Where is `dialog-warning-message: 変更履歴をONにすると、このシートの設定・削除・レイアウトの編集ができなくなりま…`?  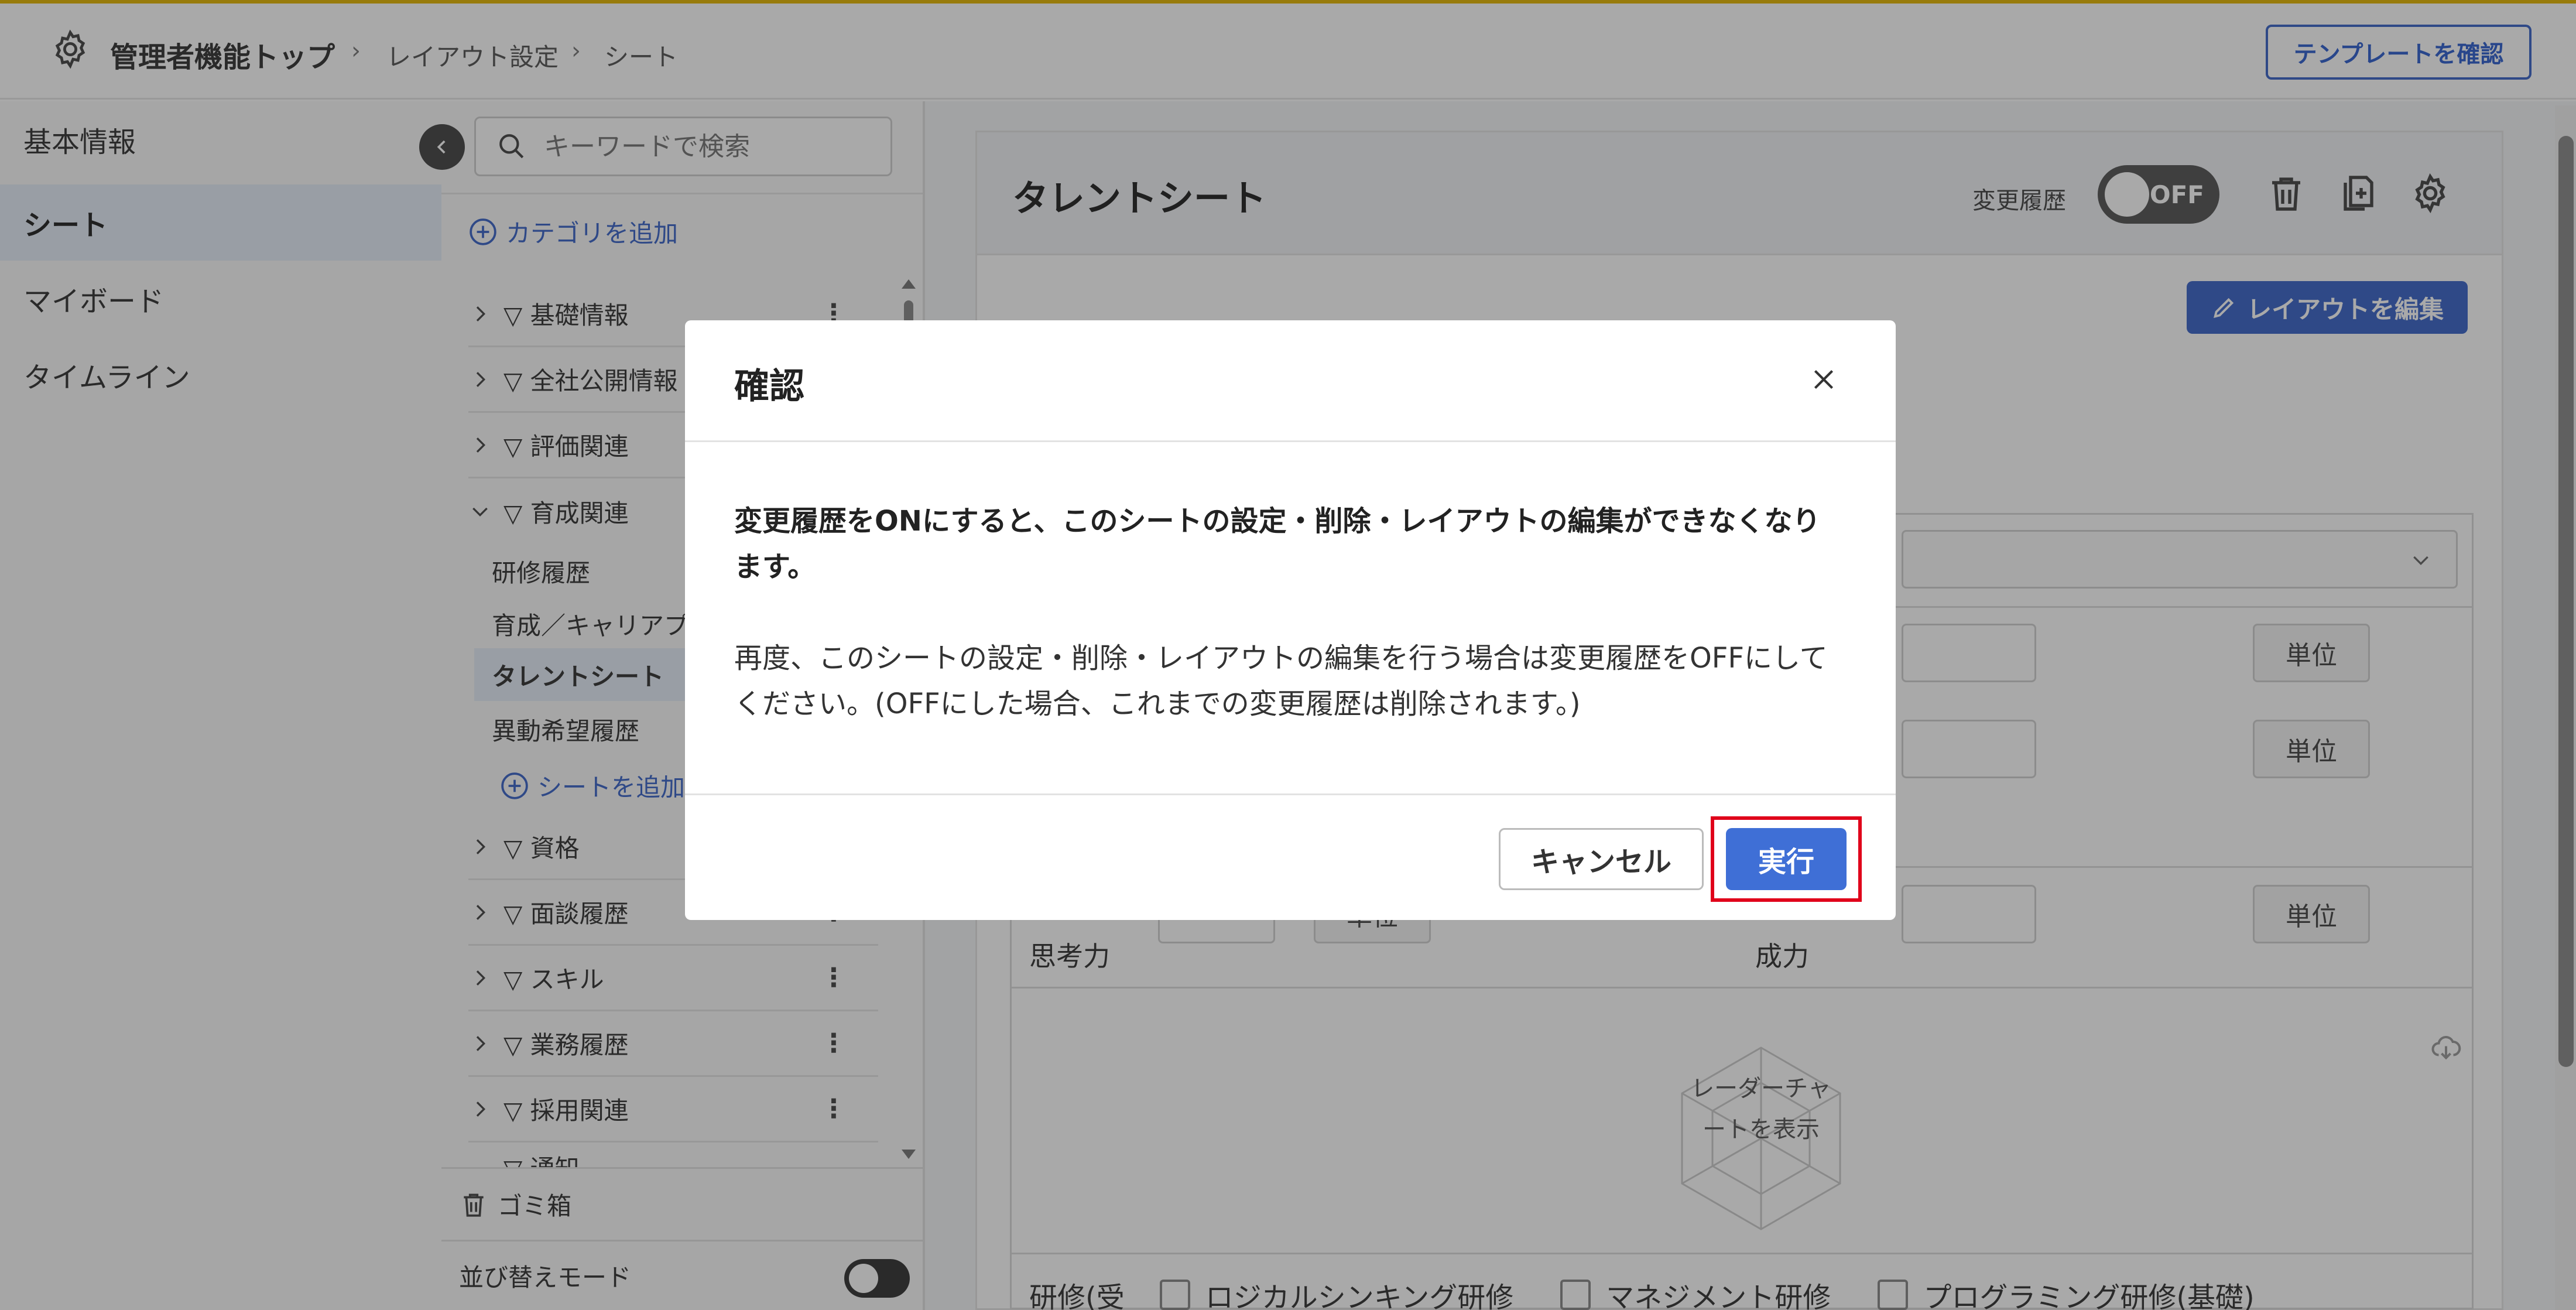
dialog-warning-message: 変更履歴をONにすると、このシートの設定・削除・レイアウトの編集ができなくなりま… is located at coordinates (1277, 544).